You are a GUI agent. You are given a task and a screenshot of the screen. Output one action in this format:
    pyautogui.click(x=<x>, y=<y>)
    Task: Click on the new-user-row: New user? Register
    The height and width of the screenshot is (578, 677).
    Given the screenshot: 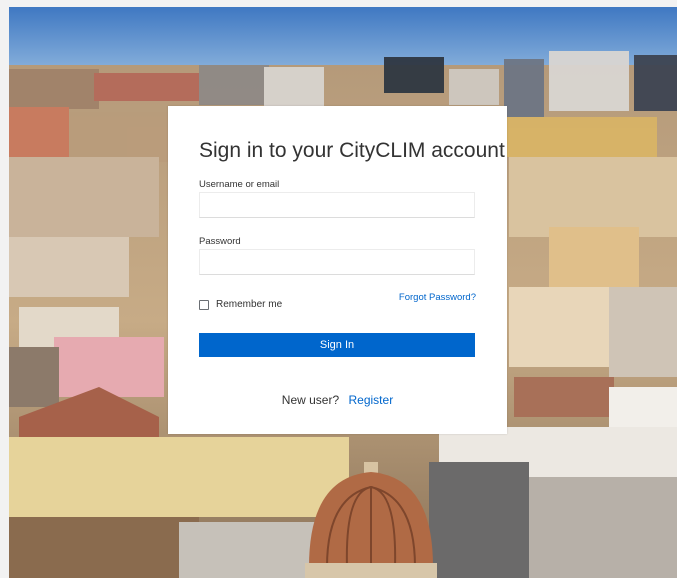 What is the action you would take?
    pyautogui.click(x=337, y=400)
    